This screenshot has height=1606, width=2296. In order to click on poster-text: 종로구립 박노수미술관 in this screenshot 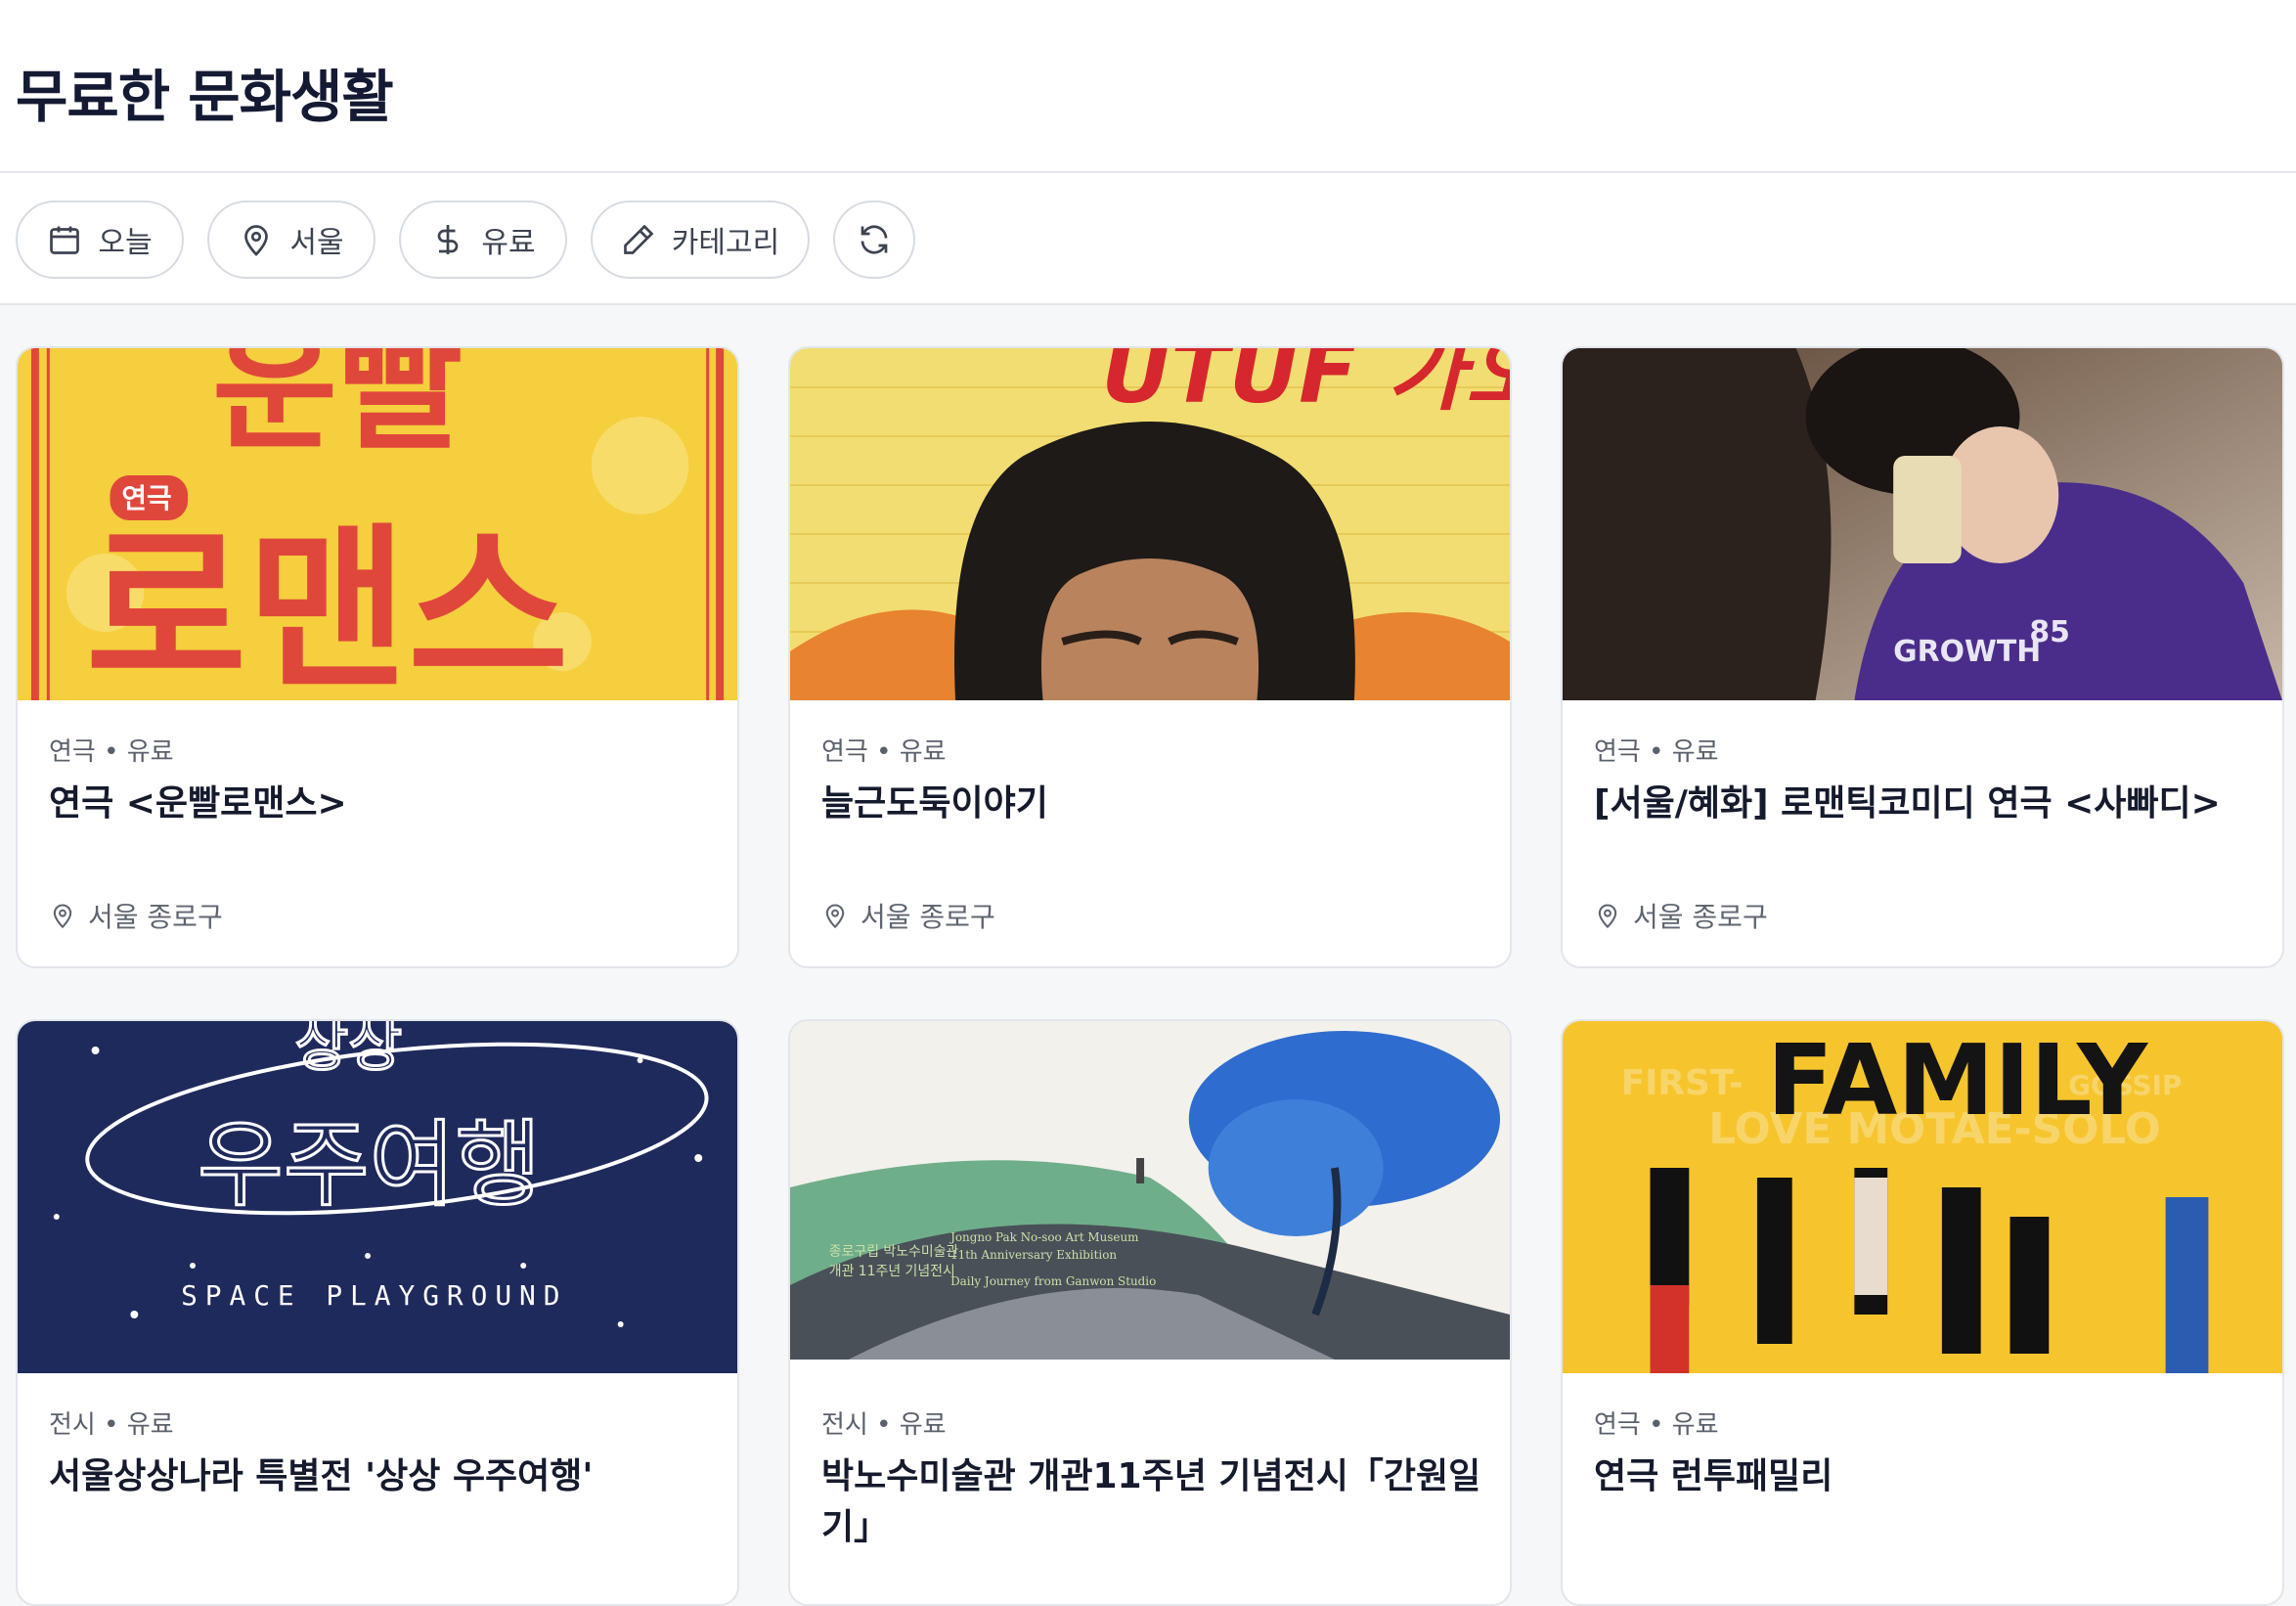, I will do `click(894, 1252)`.